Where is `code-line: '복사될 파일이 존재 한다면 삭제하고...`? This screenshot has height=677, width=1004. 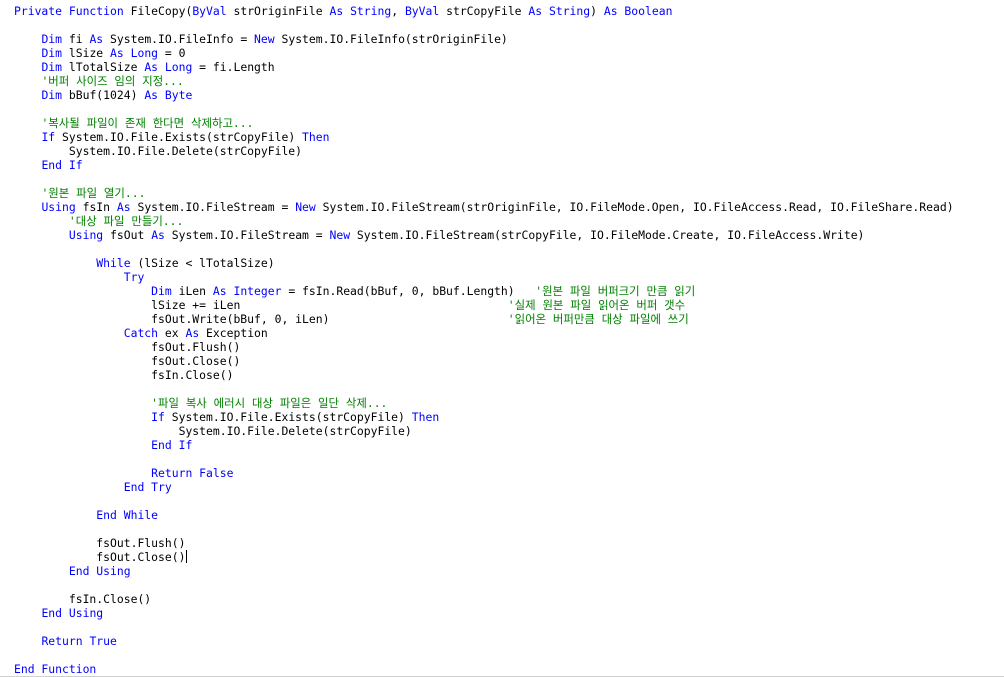 code-line: '복사될 파일이 존재 한다면 삭제하고... is located at coordinates (134, 123).